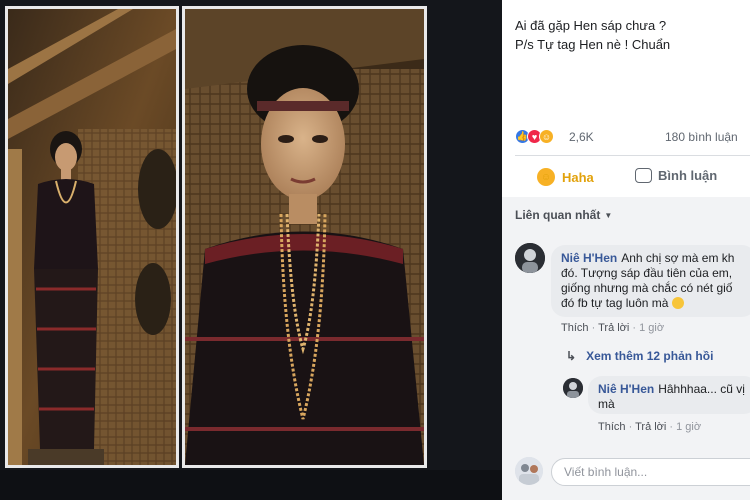 The width and height of the screenshot is (750, 500). I want to click on comment-time: 1 giờ, so click(651, 328).